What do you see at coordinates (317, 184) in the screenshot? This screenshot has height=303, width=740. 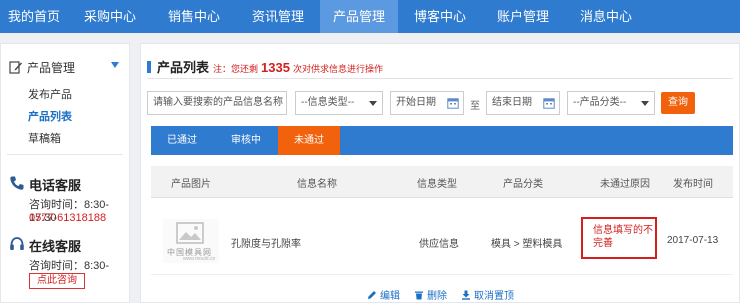 I see `col-name: 信息名称` at bounding box center [317, 184].